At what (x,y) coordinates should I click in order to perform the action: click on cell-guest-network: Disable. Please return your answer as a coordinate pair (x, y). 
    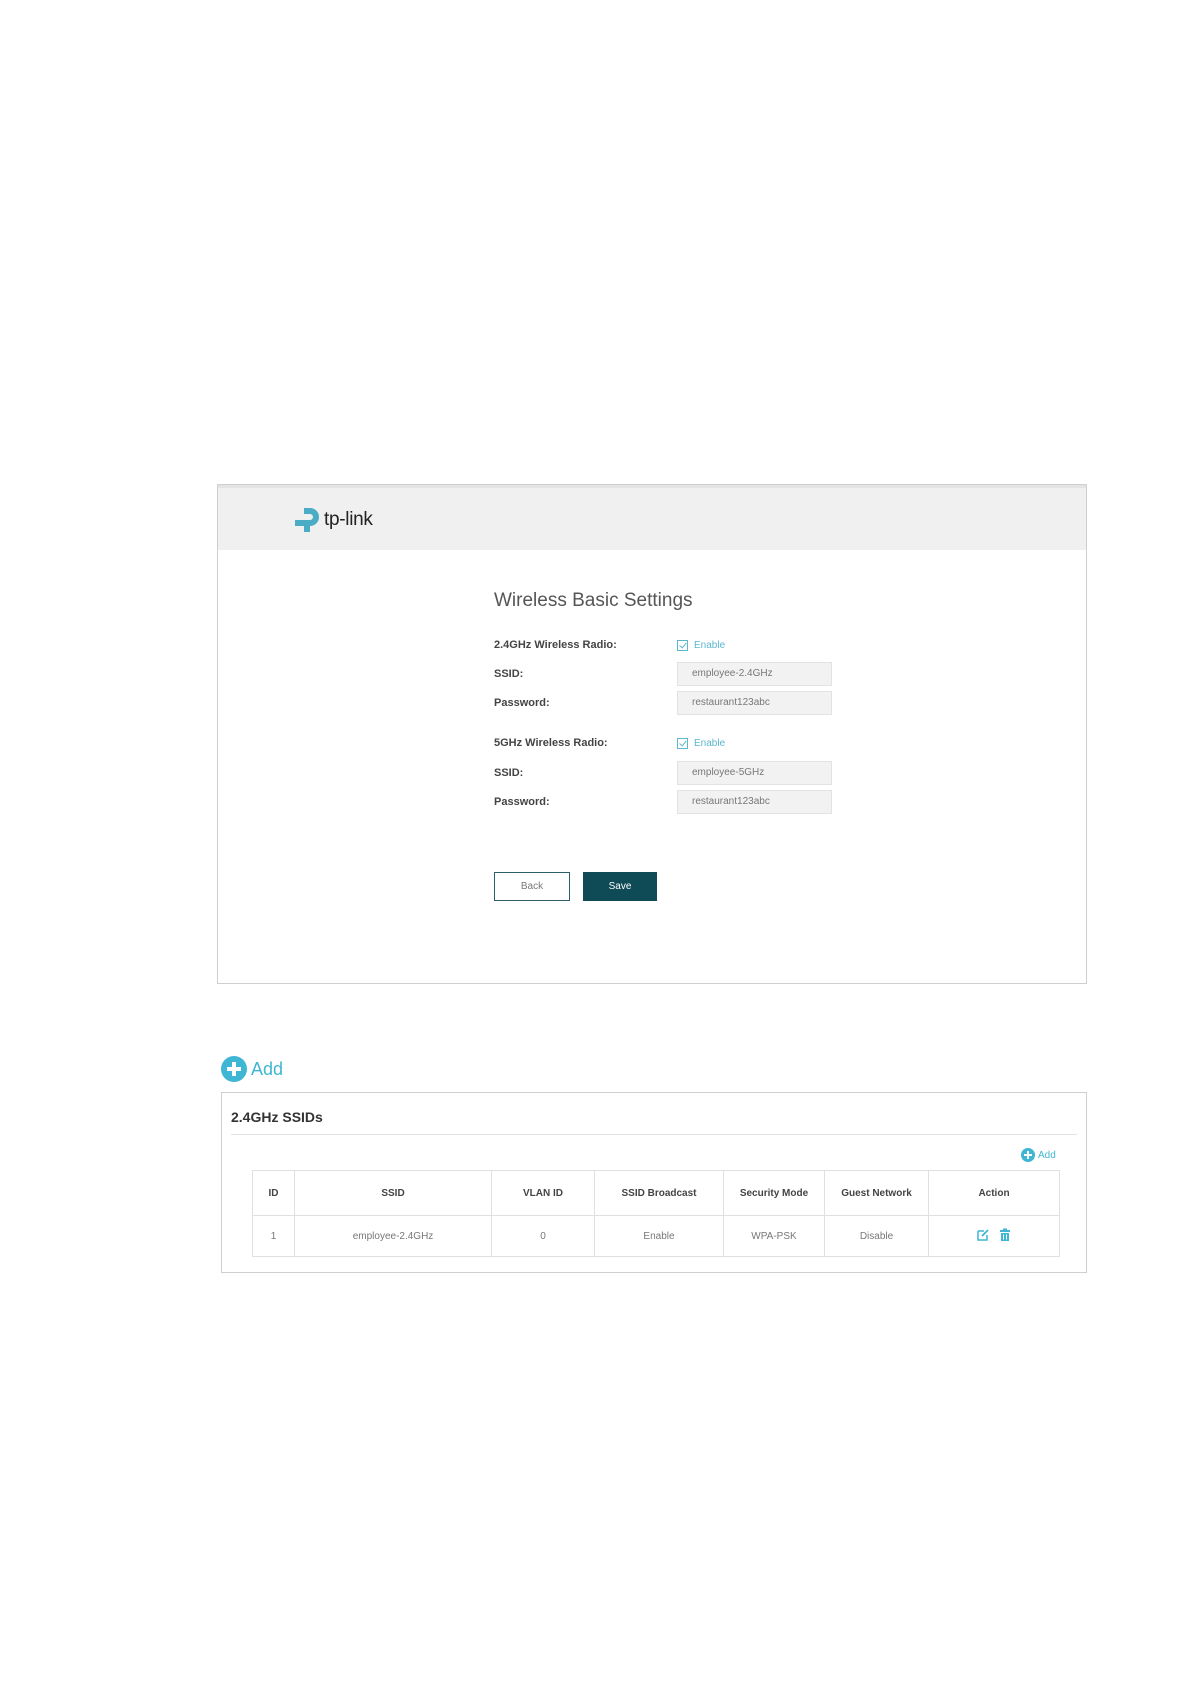
    Looking at the image, I should click on (876, 1236).